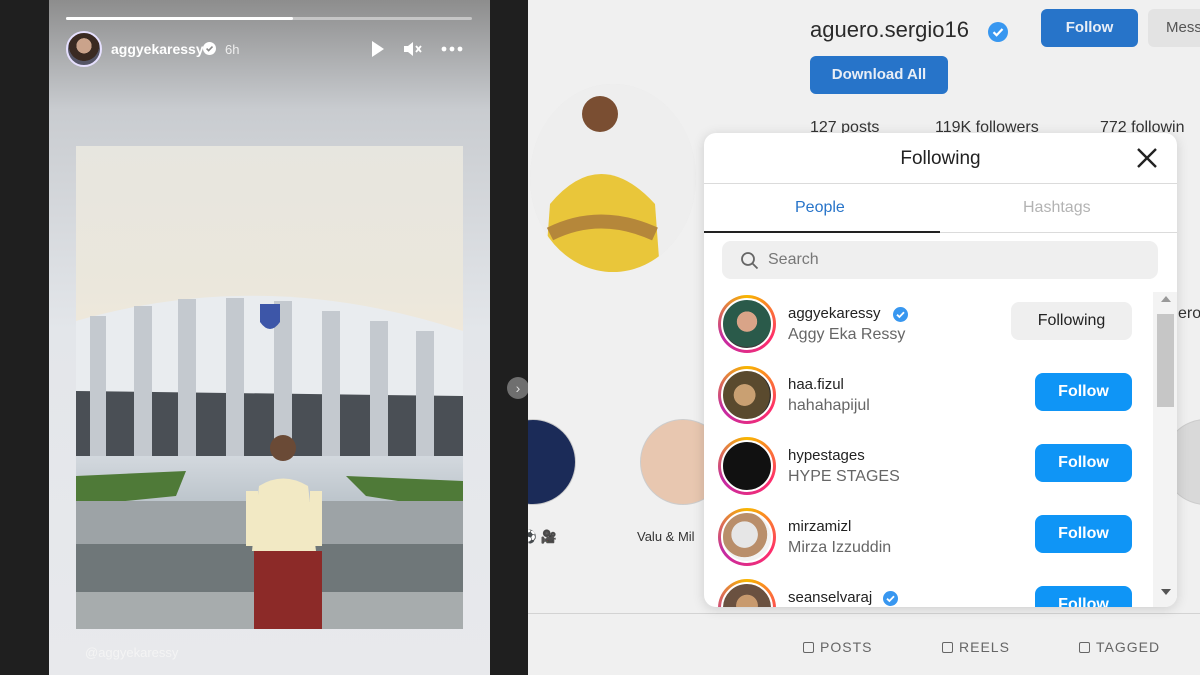  I want to click on dialog-title: Following, so click(940, 158).